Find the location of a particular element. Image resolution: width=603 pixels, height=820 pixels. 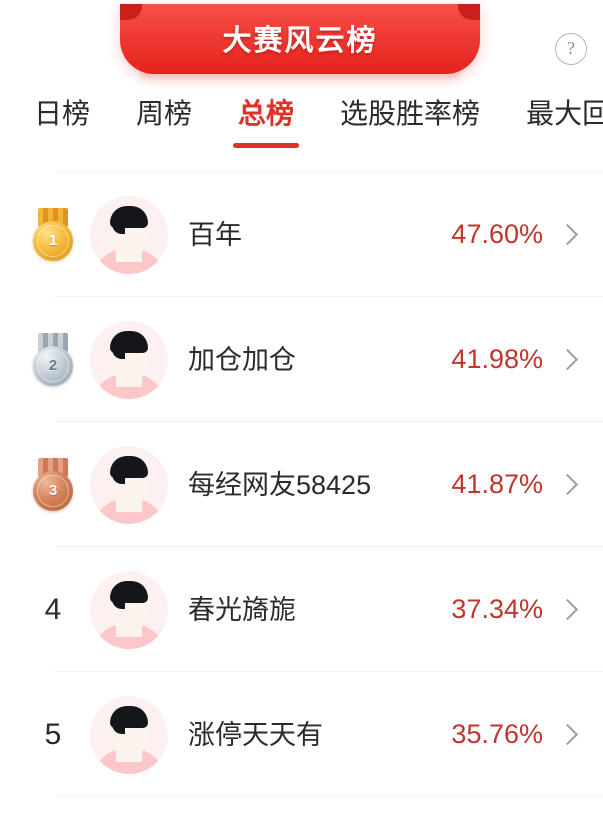

return-percent: 41.87% is located at coordinates (497, 484).